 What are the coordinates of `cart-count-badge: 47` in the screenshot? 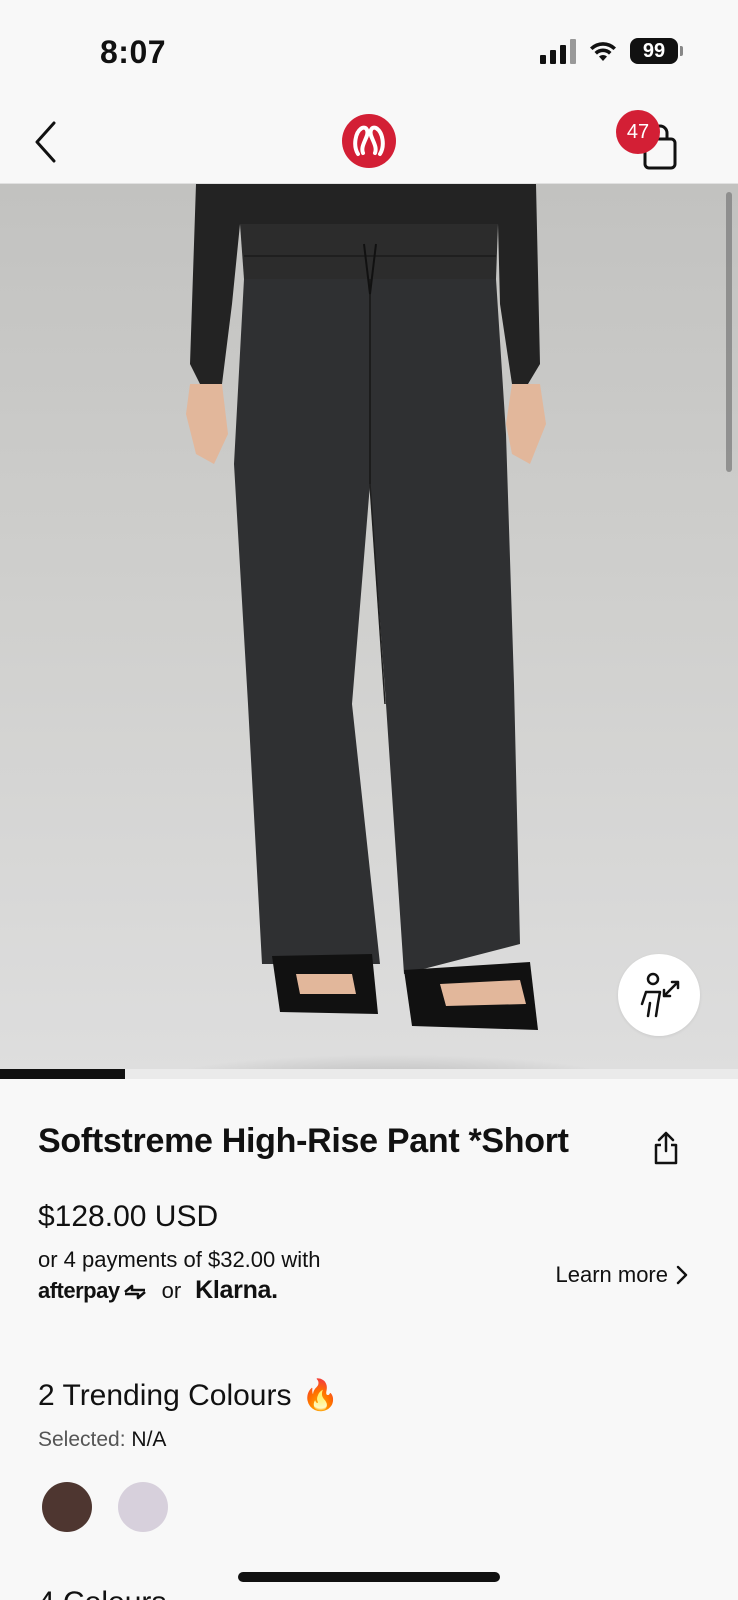 It's located at (638, 132).